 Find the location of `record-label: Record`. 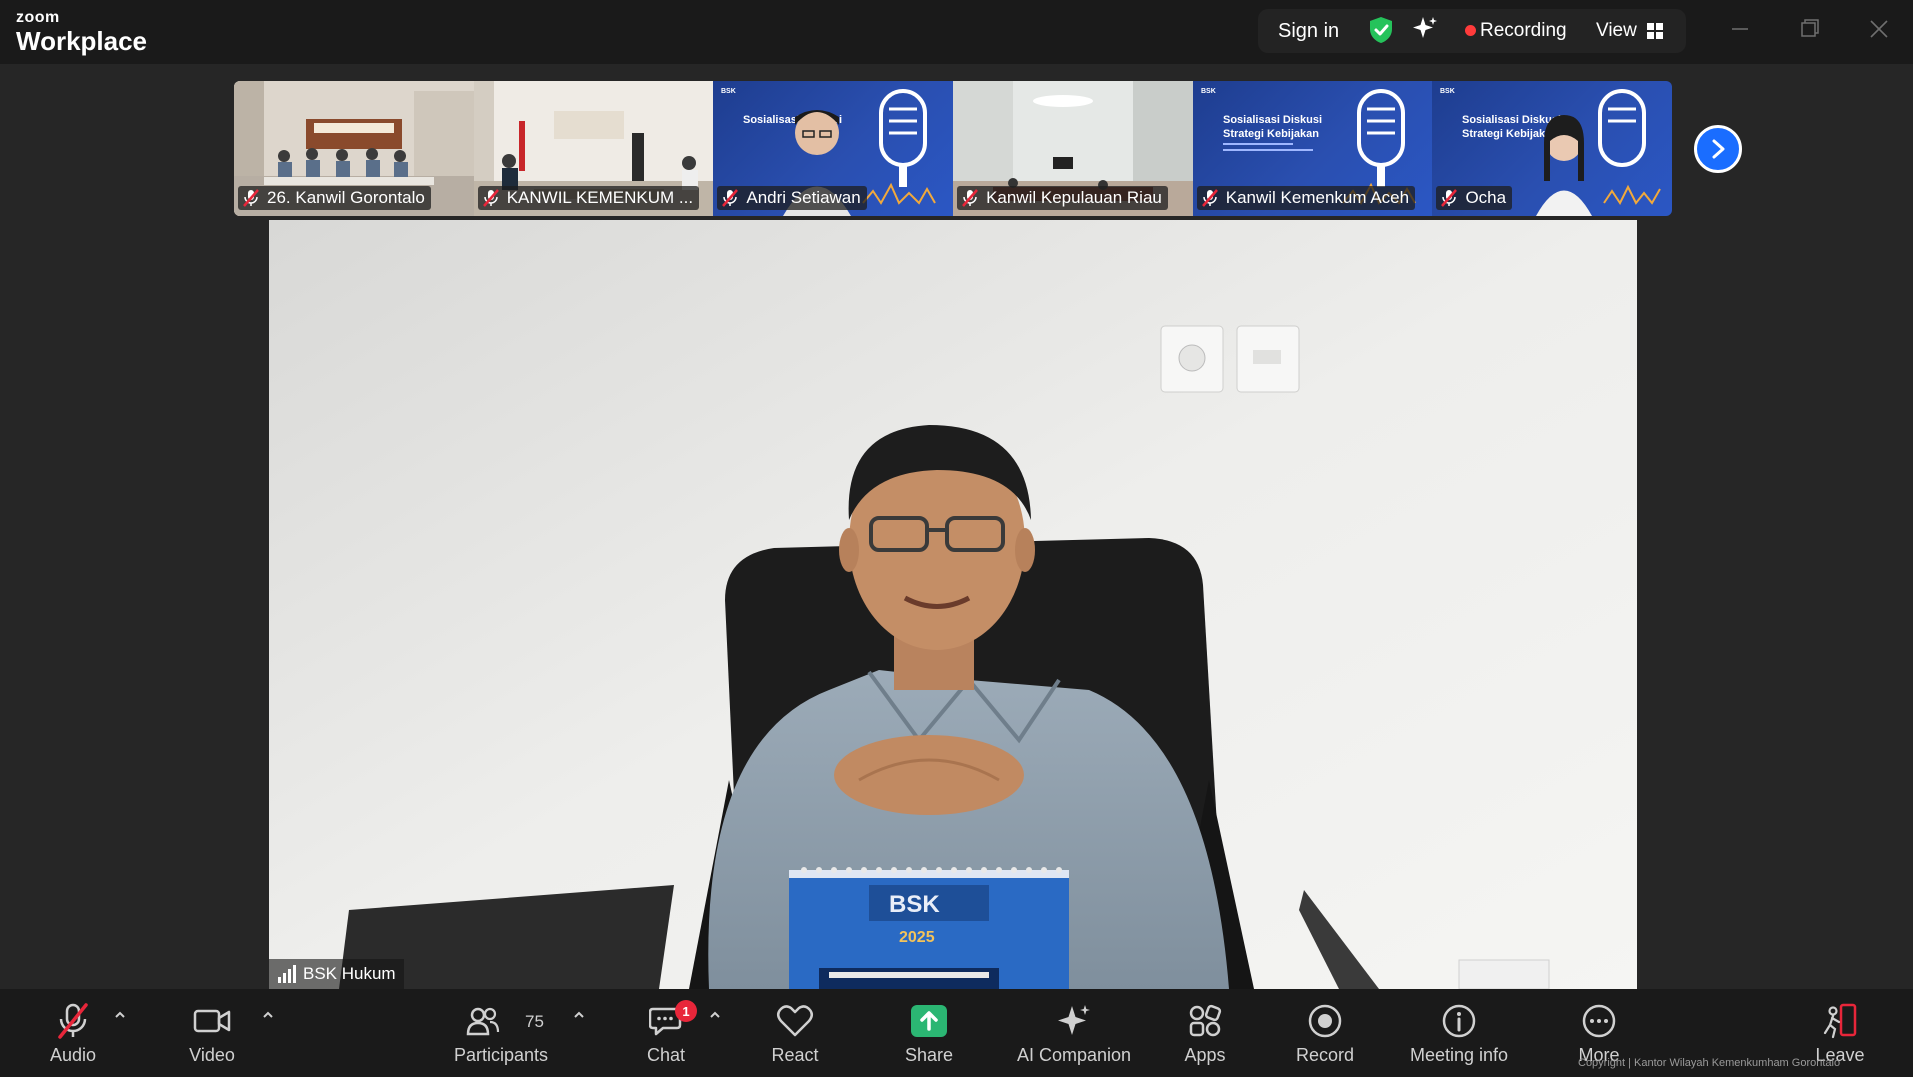

record-label: Record is located at coordinates (1325, 1055).